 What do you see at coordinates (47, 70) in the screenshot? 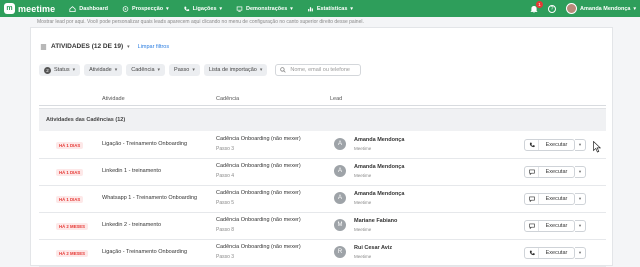
I see `filter-count-badge: 2` at bounding box center [47, 70].